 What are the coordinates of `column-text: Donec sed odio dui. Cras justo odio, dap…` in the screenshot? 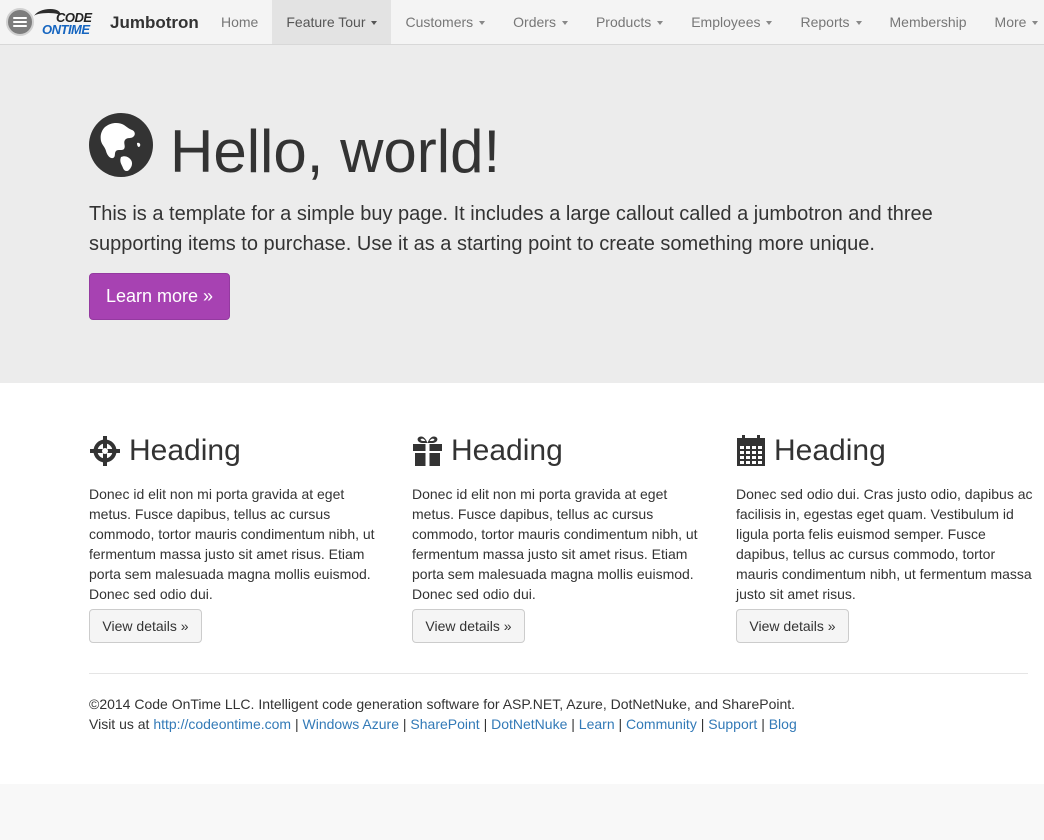 It's located at (884, 544).